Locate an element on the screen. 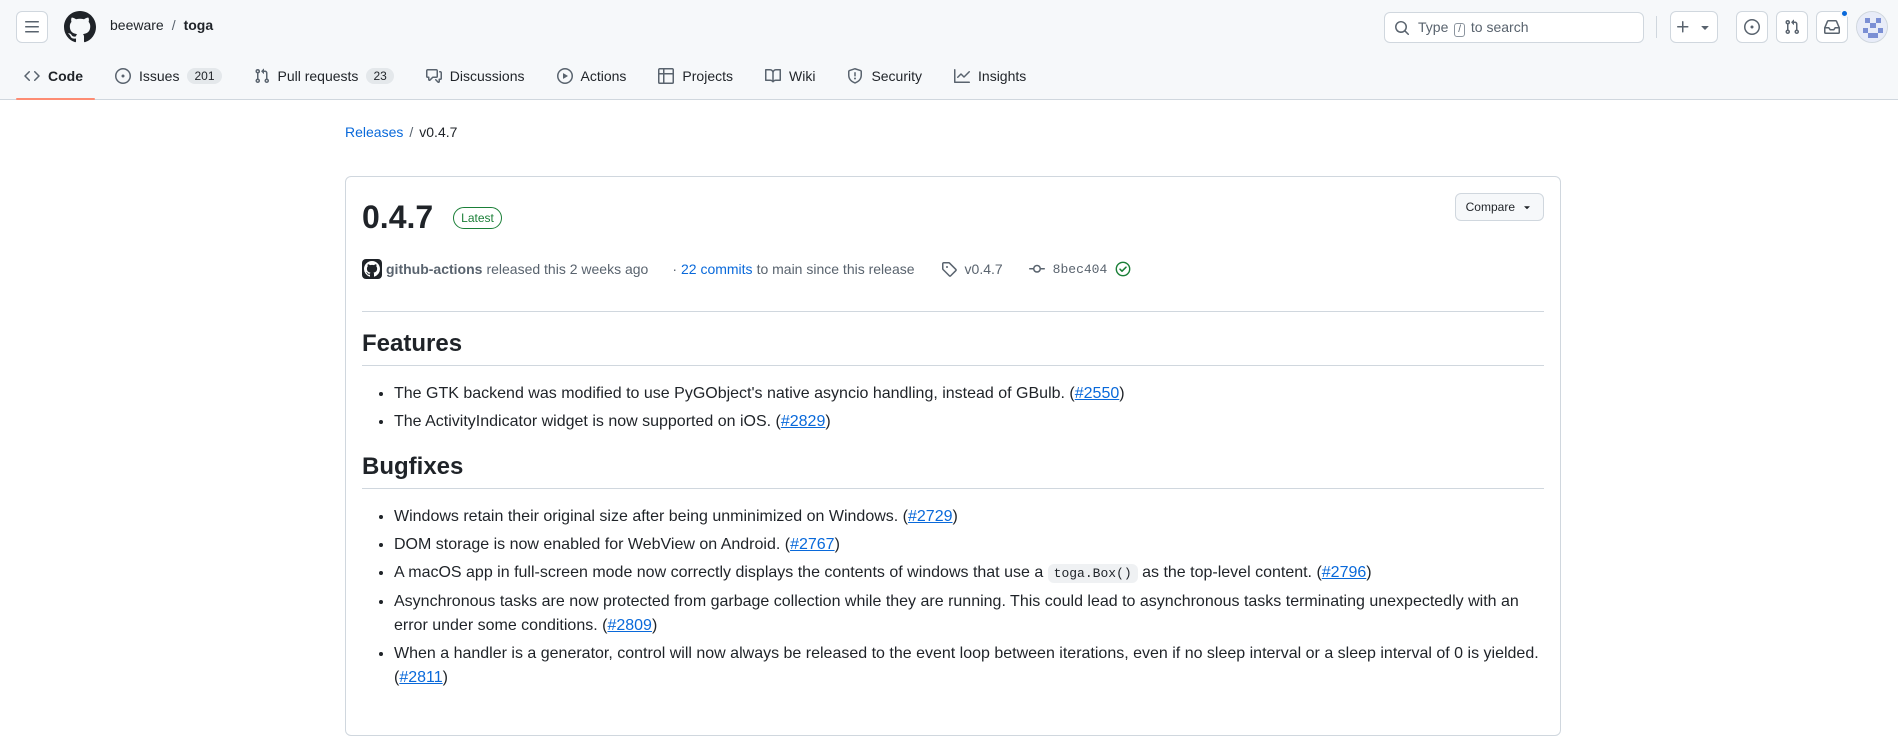  tab-pull-requests: Pull requests 23 is located at coordinates (326, 76).